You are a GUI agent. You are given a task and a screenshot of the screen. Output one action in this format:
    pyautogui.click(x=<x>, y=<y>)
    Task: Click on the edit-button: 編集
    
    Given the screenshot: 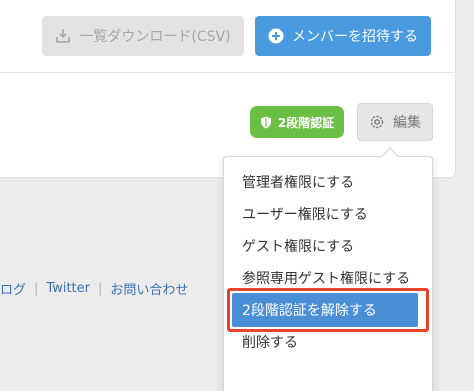 What is the action you would take?
    pyautogui.click(x=395, y=122)
    